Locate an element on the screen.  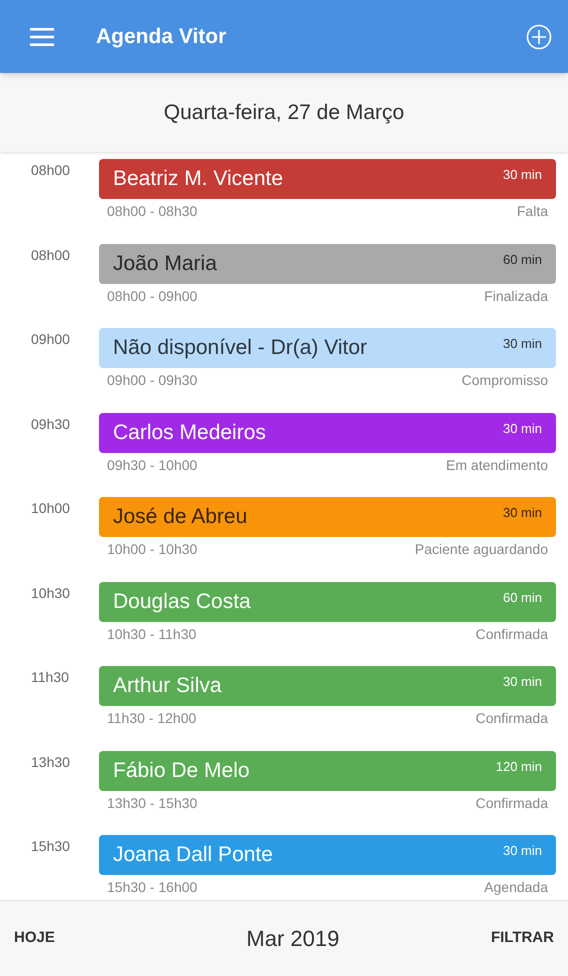
time-label: 10h00 is located at coordinates (50, 508).